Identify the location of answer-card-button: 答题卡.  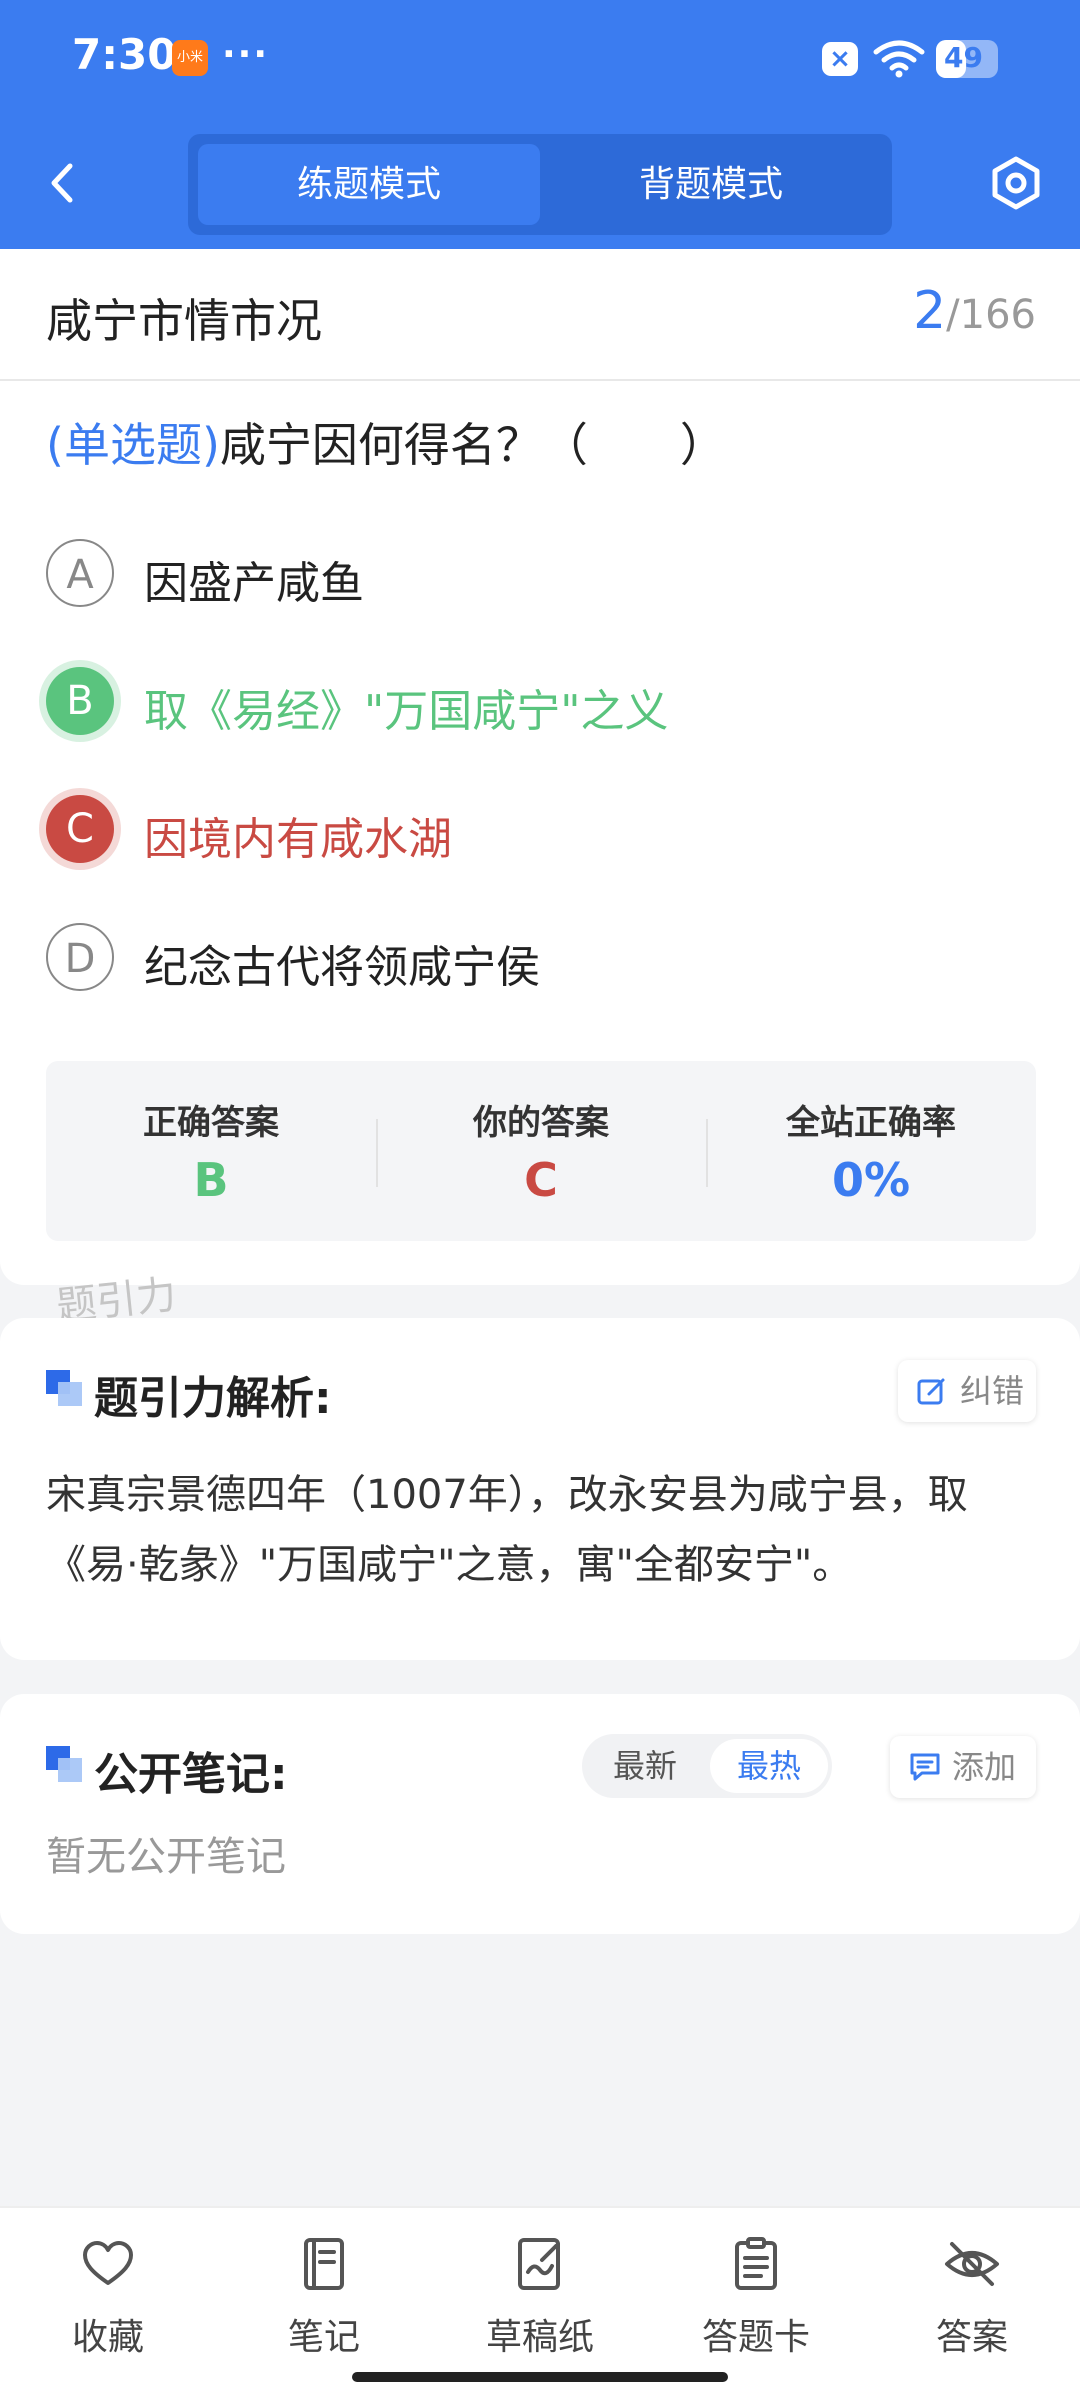
(756, 2298).